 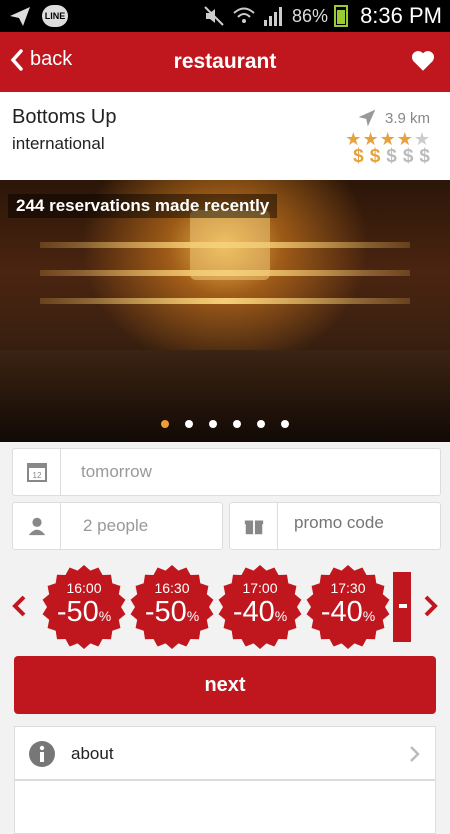 I want to click on app-header: back restaurant, so click(x=225, y=62).